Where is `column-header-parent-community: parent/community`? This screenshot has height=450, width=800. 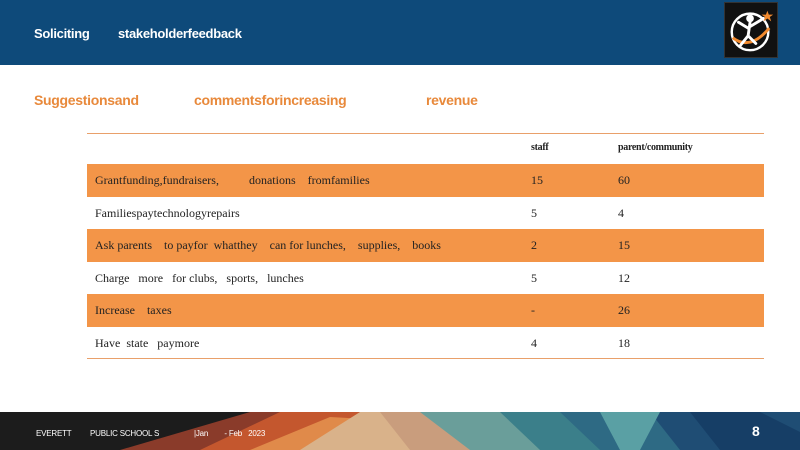
column-header-parent-community: parent/community is located at coordinates (655, 147).